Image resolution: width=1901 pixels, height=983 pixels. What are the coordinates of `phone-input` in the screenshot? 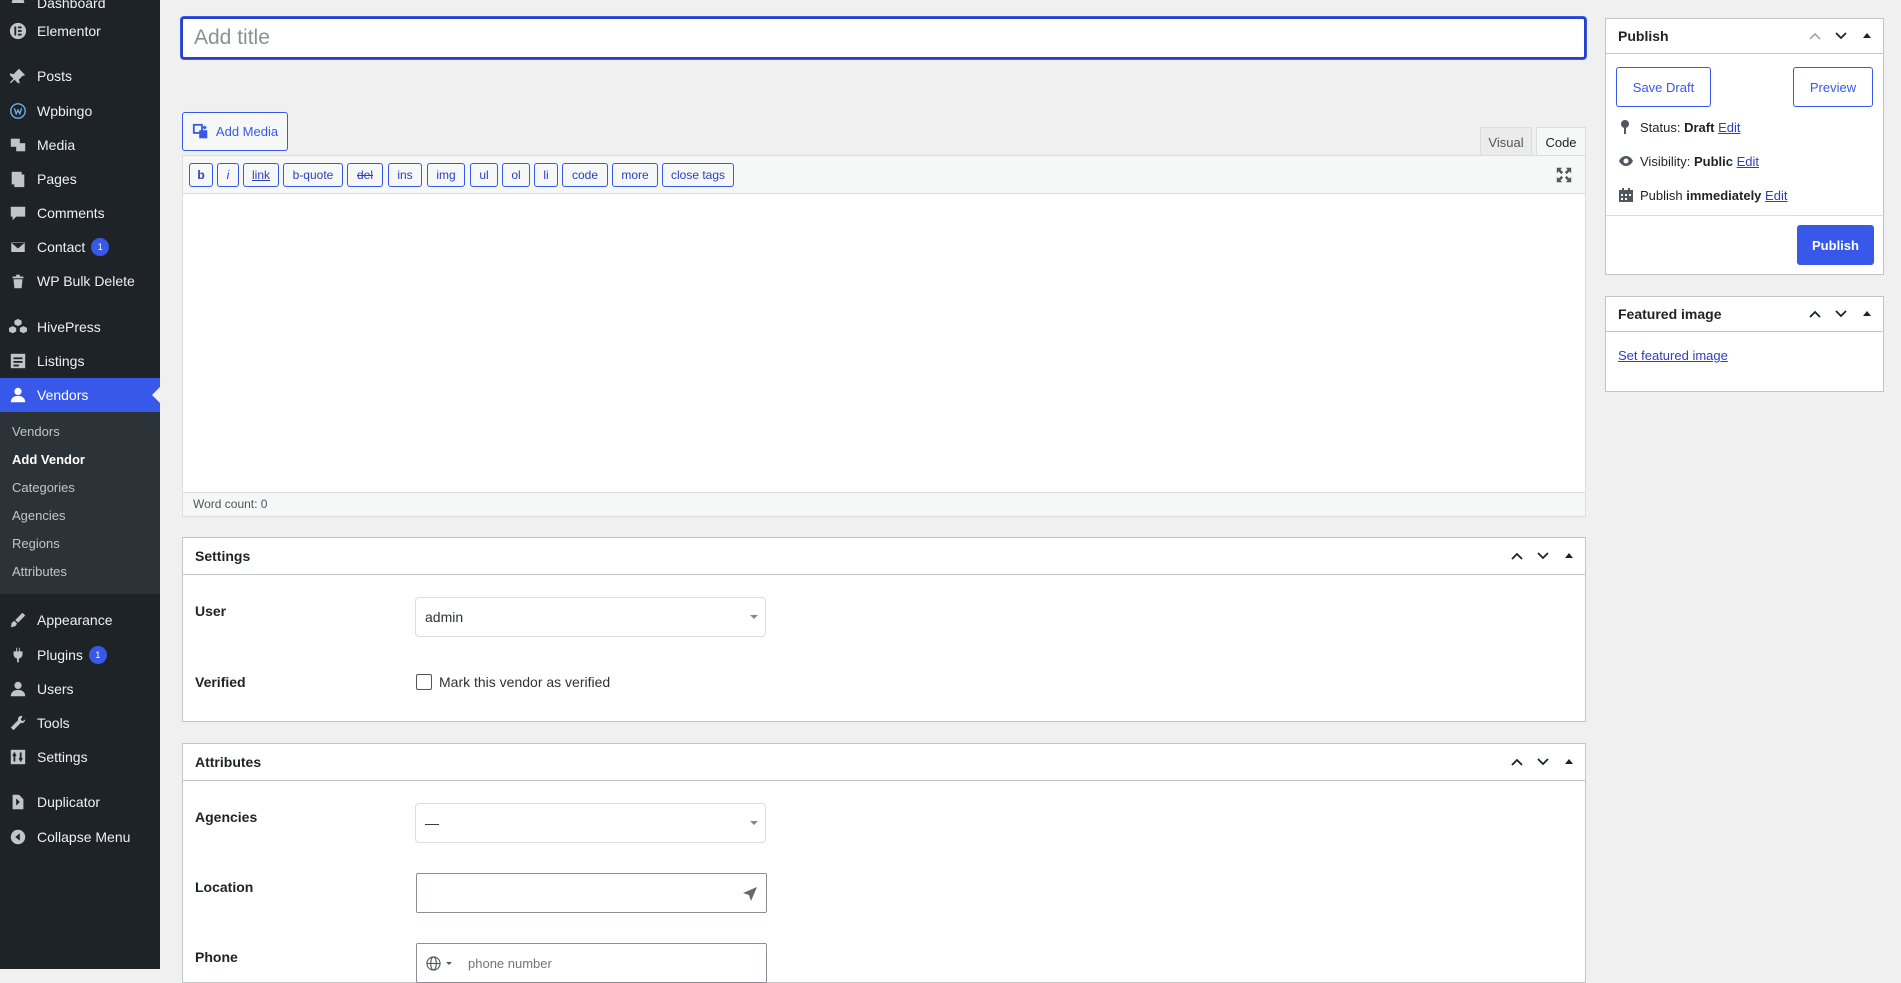 It's located at (591, 963).